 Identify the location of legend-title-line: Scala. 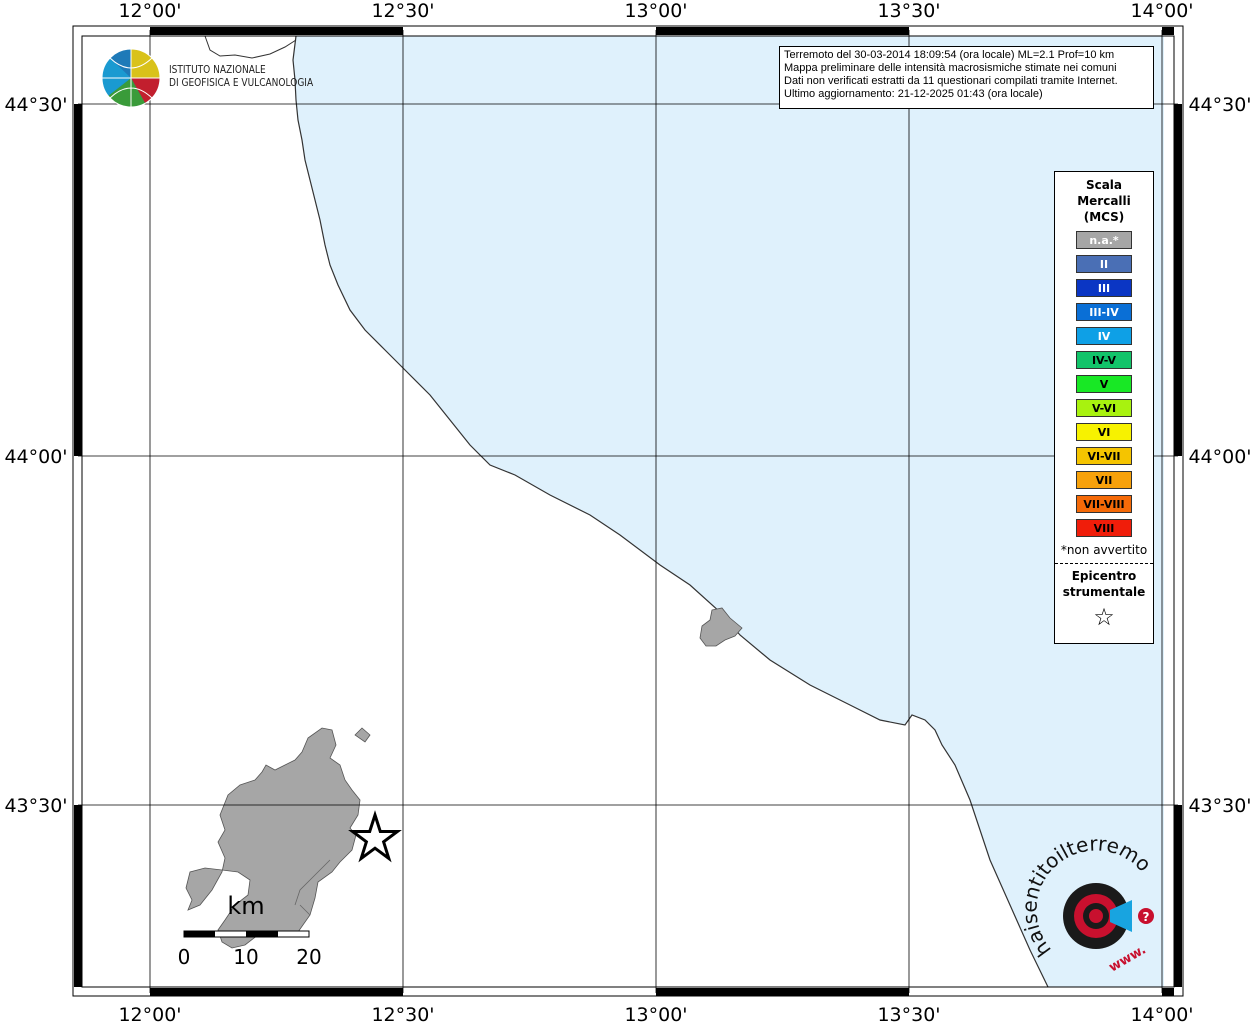
(1104, 185).